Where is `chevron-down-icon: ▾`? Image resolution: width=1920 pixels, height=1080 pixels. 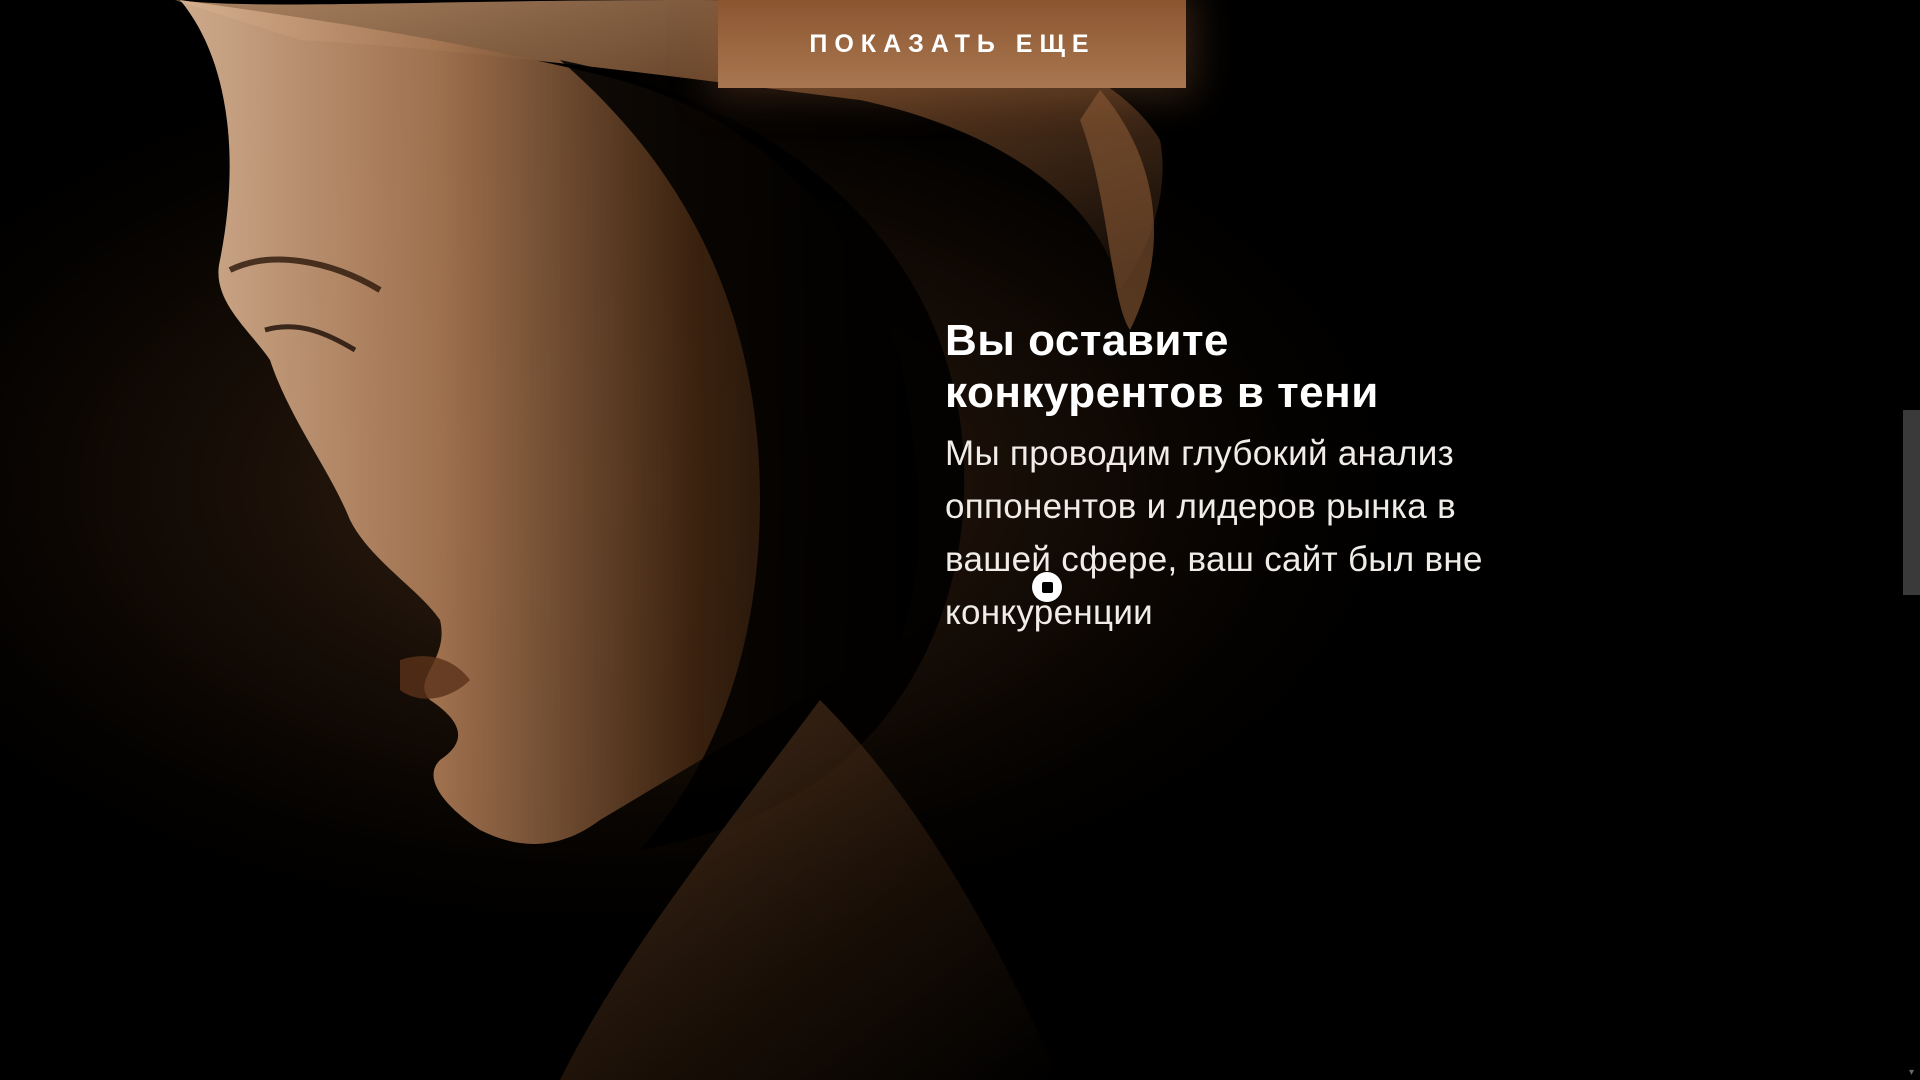
chevron-down-icon: ▾ is located at coordinates (1911, 1072).